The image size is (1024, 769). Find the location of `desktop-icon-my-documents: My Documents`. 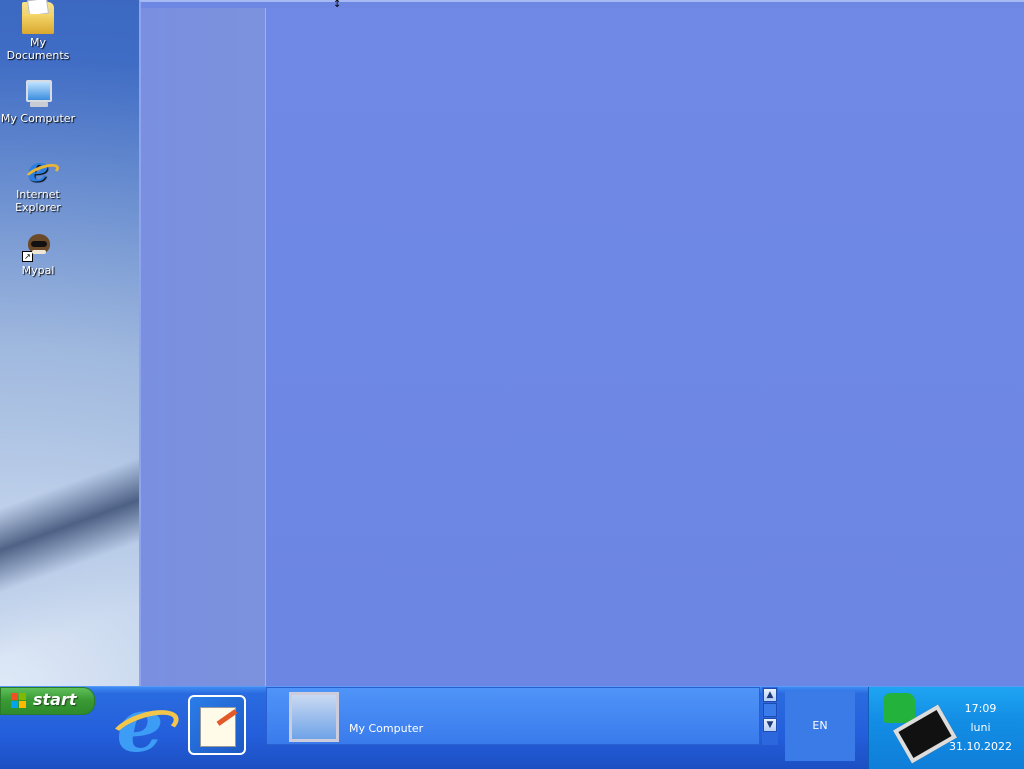

desktop-icon-my-documents: My Documents is located at coordinates (38, 32).